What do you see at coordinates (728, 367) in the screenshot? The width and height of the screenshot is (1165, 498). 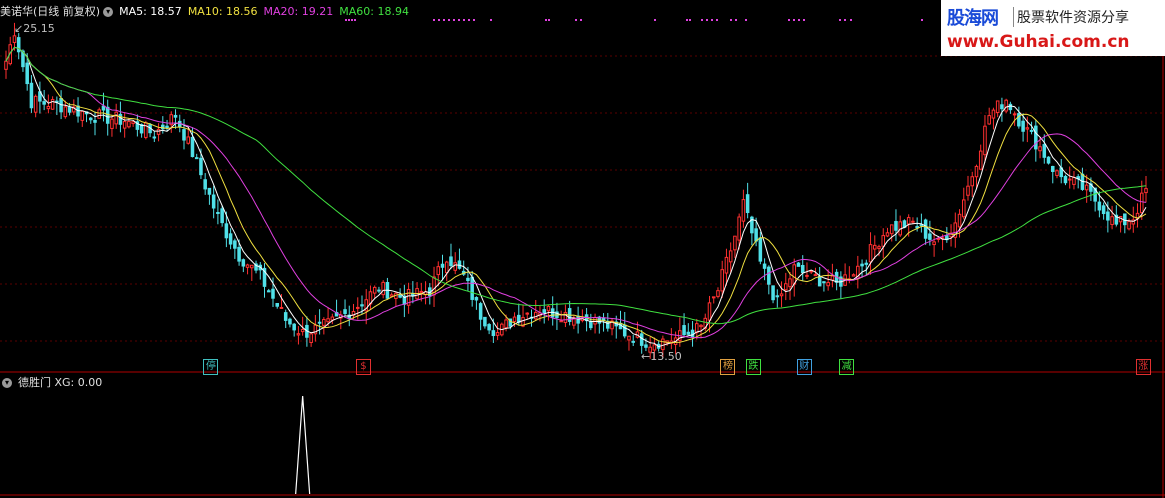 I see `signal-marker-2: 榜` at bounding box center [728, 367].